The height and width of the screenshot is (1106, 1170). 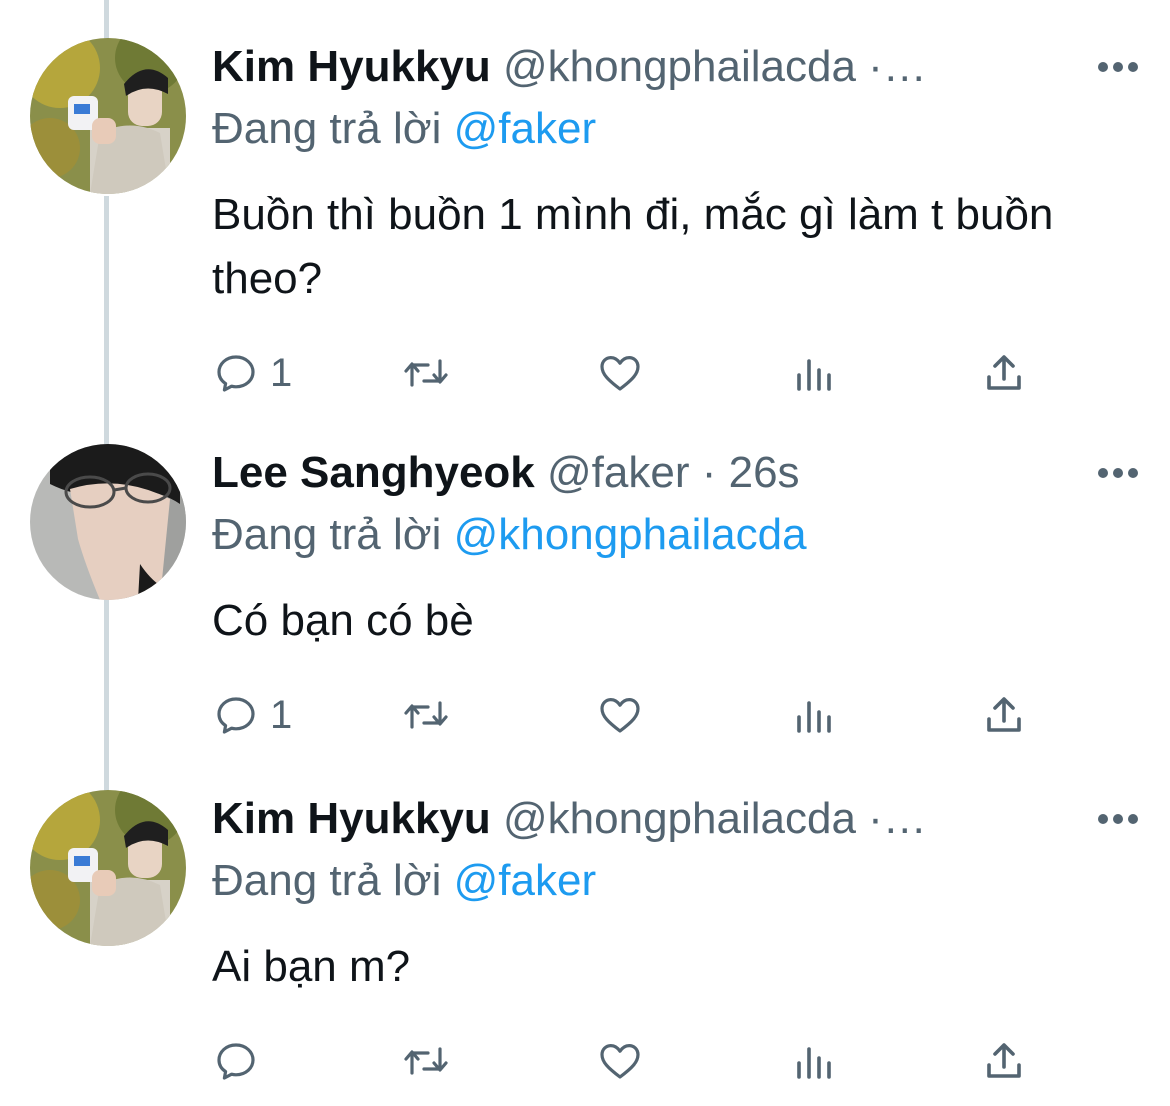 I want to click on handle: @faker · 26s, so click(x=673, y=472).